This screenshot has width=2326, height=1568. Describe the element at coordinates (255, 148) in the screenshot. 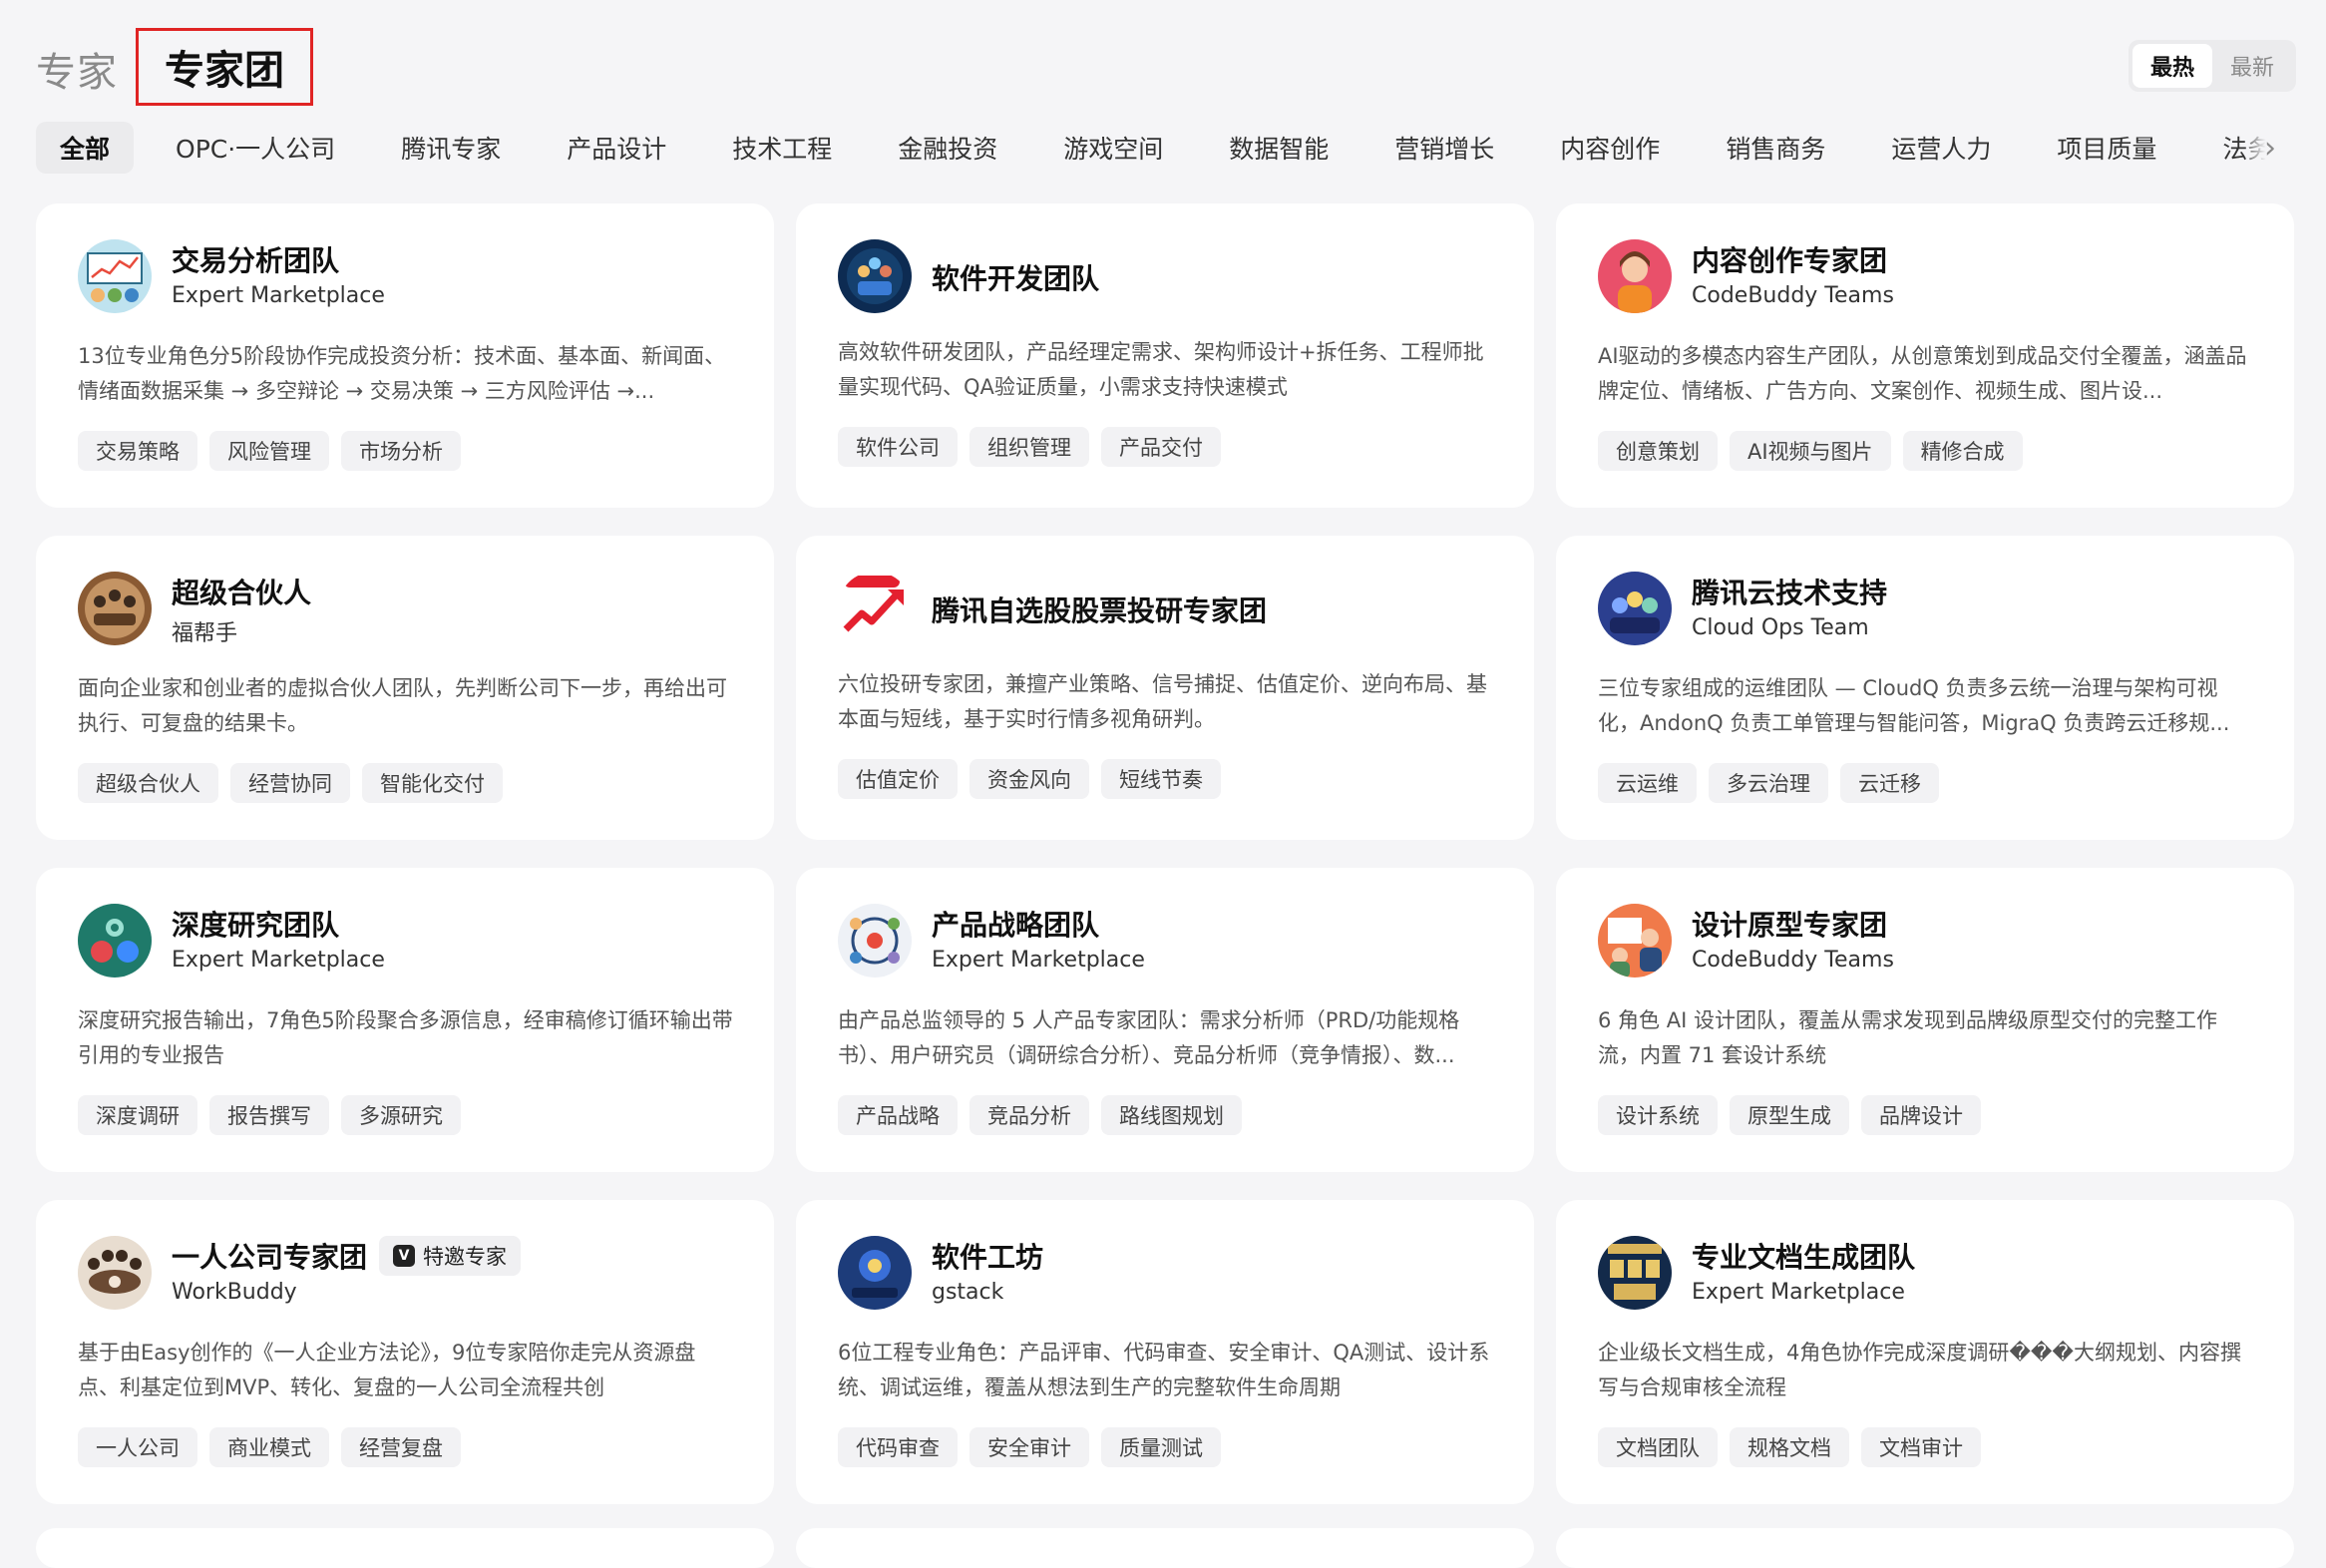

I see `category-tab: OPC·一人公司` at that location.